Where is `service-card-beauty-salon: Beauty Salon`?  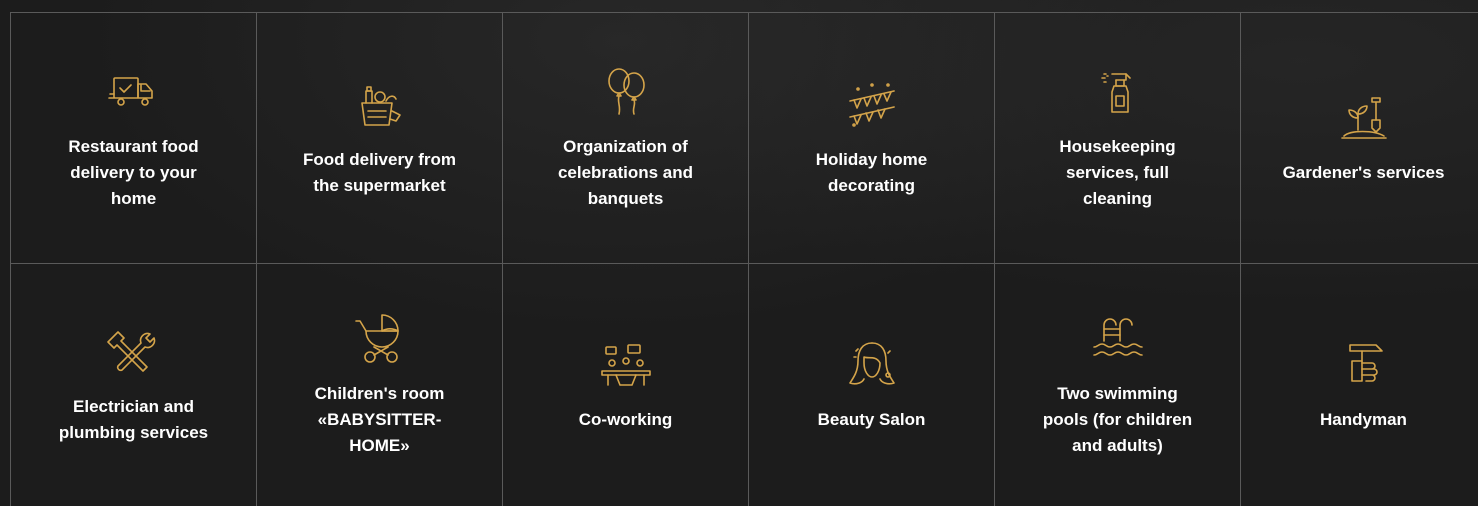 service-card-beauty-salon: Beauty Salon is located at coordinates (872, 384).